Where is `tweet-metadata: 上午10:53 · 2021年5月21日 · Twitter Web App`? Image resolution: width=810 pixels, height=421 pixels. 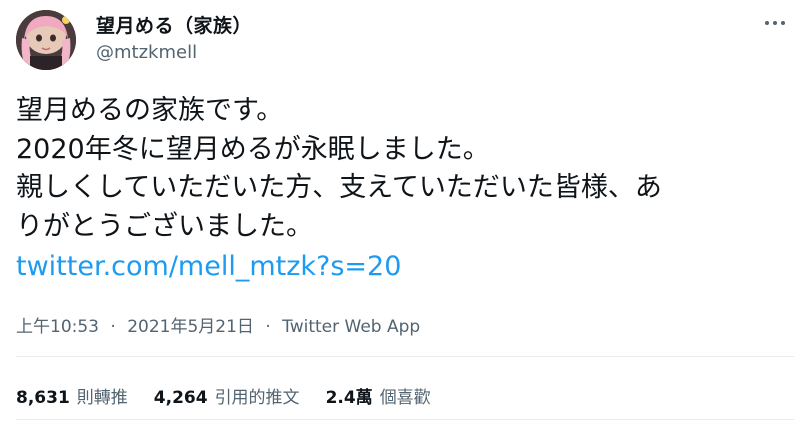 tweet-metadata: 上午10:53 · 2021年5月21日 · Twitter Web App is located at coordinates (218, 324).